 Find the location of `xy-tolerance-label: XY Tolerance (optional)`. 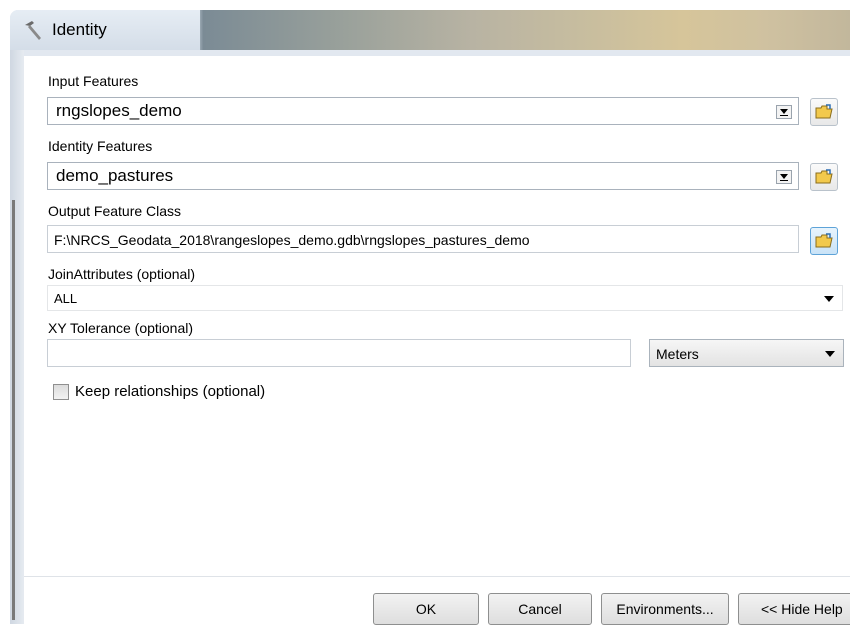

xy-tolerance-label: XY Tolerance (optional) is located at coordinates (121, 328).